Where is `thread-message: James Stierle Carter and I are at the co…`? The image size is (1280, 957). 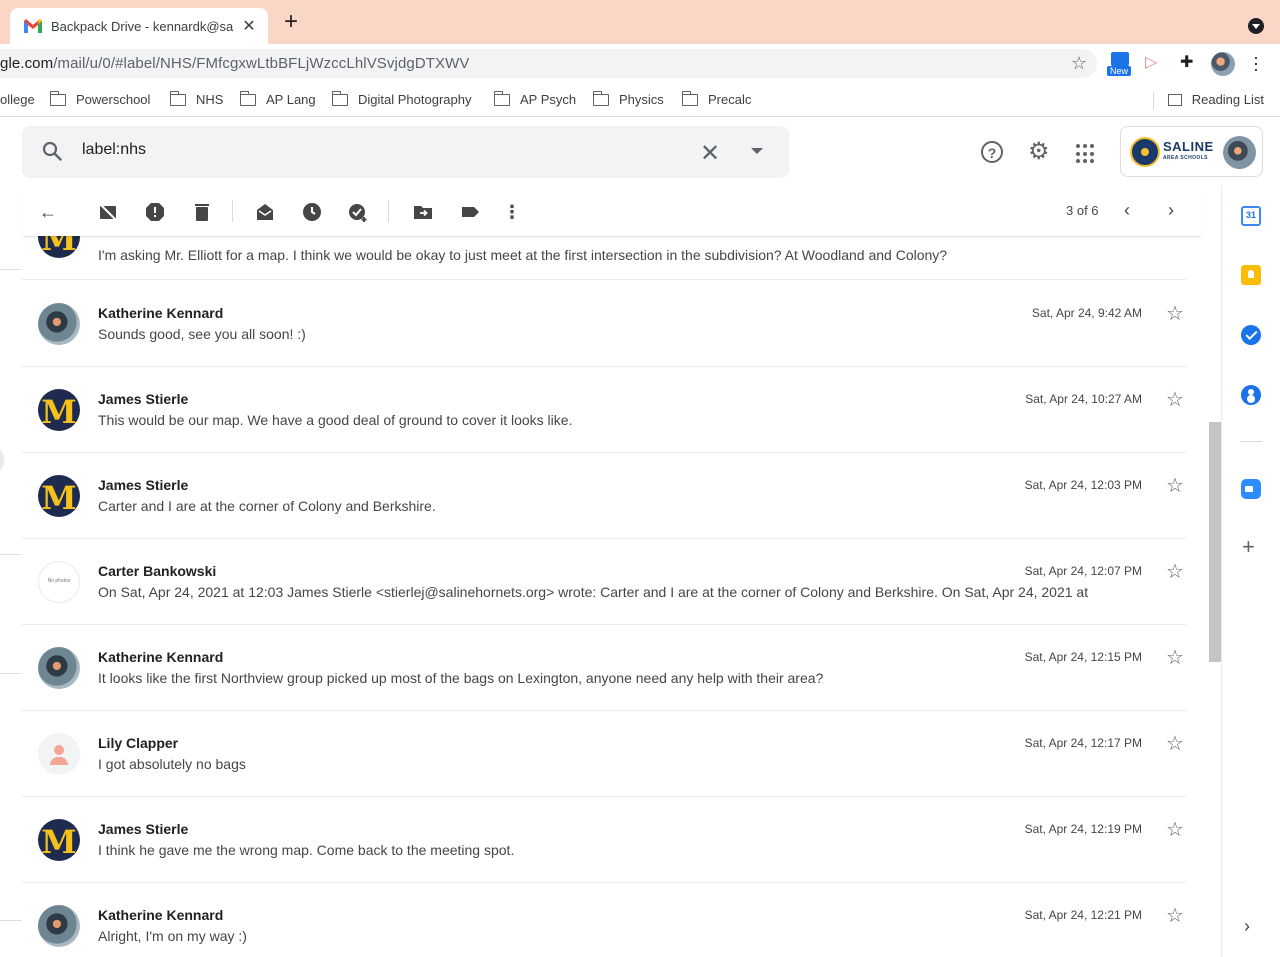
thread-message: James Stierle Carter and I are at the co… is located at coordinates (604, 496).